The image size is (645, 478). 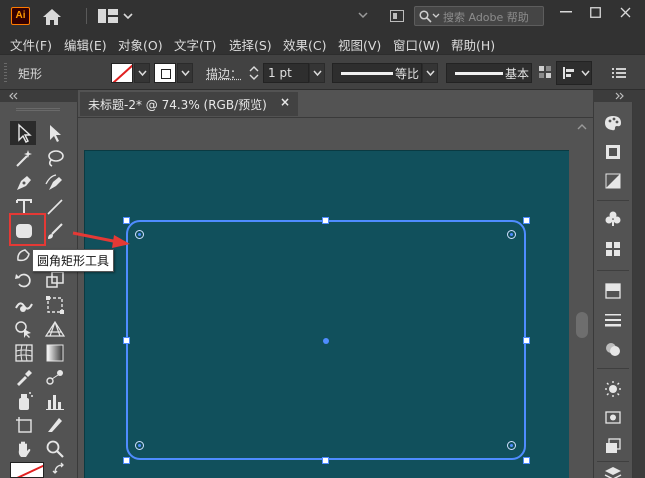 I want to click on image-trace-button, so click(x=613, y=417).